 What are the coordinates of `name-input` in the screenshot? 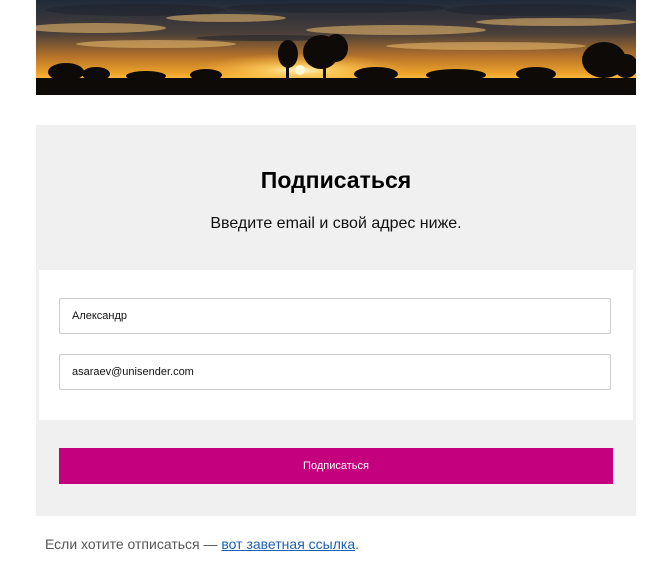 It's located at (335, 316).